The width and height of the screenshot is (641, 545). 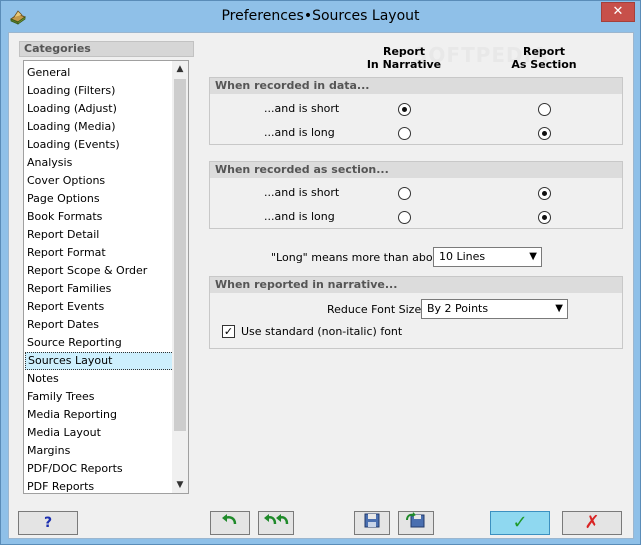 What do you see at coordinates (99, 199) in the screenshot?
I see `category-item: Page Options` at bounding box center [99, 199].